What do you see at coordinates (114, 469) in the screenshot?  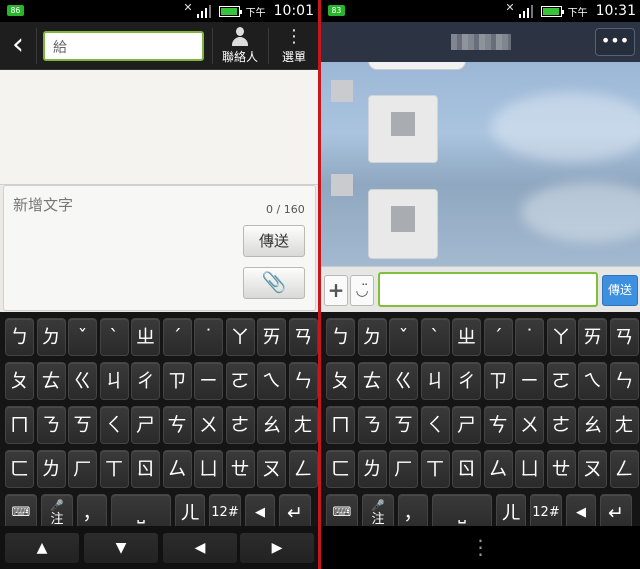 I see `key-3-3: ㄒ` at bounding box center [114, 469].